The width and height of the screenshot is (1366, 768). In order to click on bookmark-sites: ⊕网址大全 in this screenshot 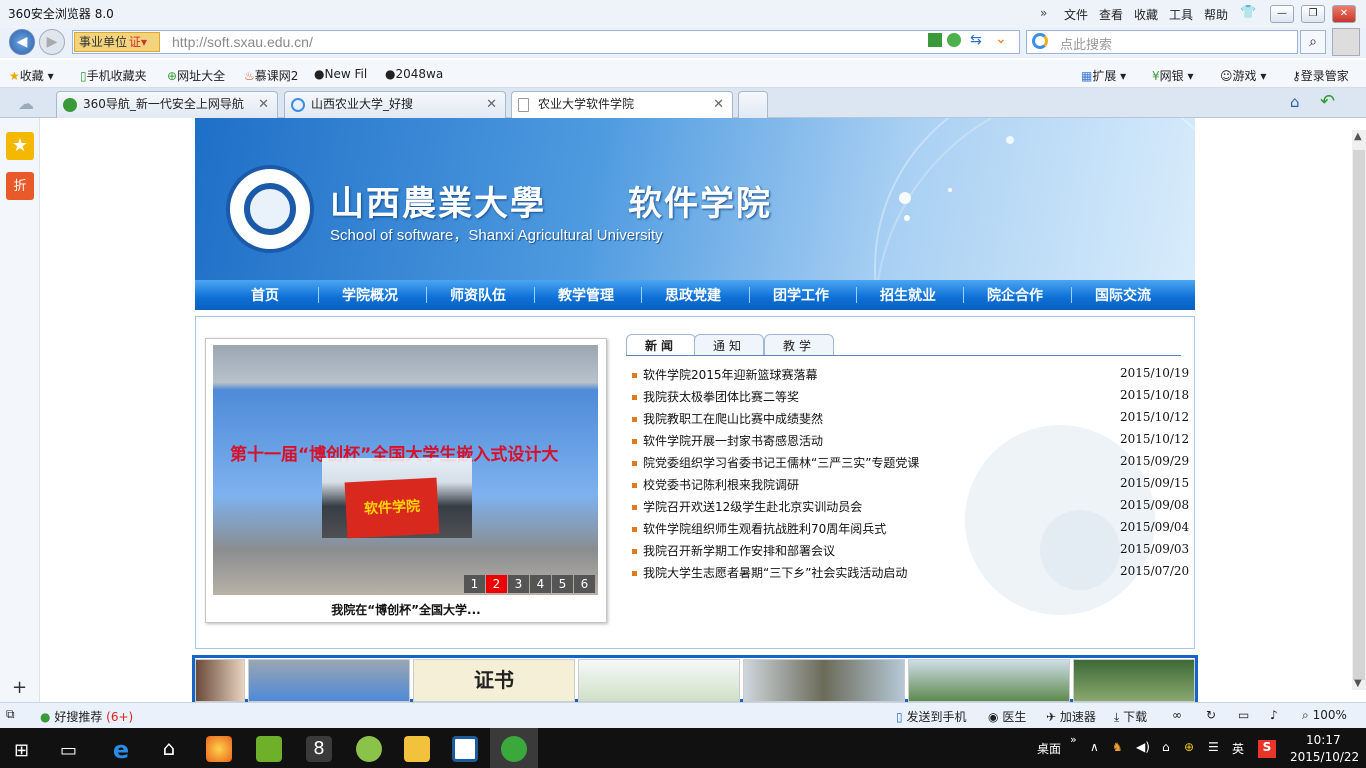, I will do `click(196, 75)`.